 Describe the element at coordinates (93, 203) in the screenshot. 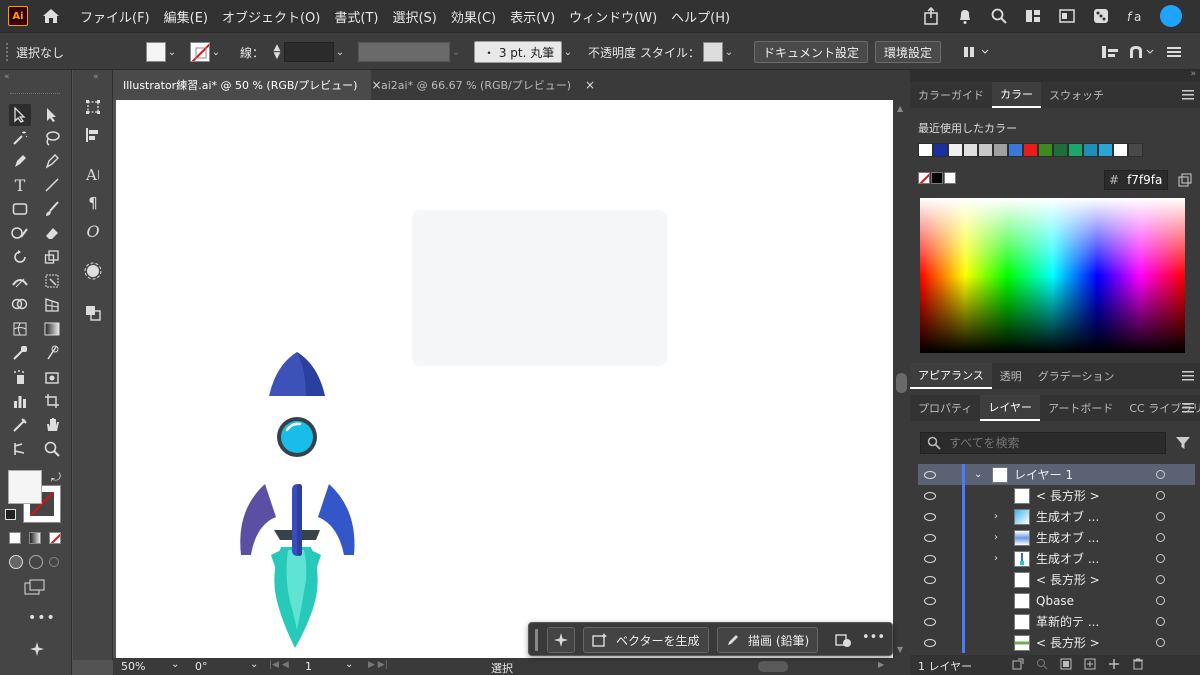

I see `paragraph-panel-icon: ¶` at that location.